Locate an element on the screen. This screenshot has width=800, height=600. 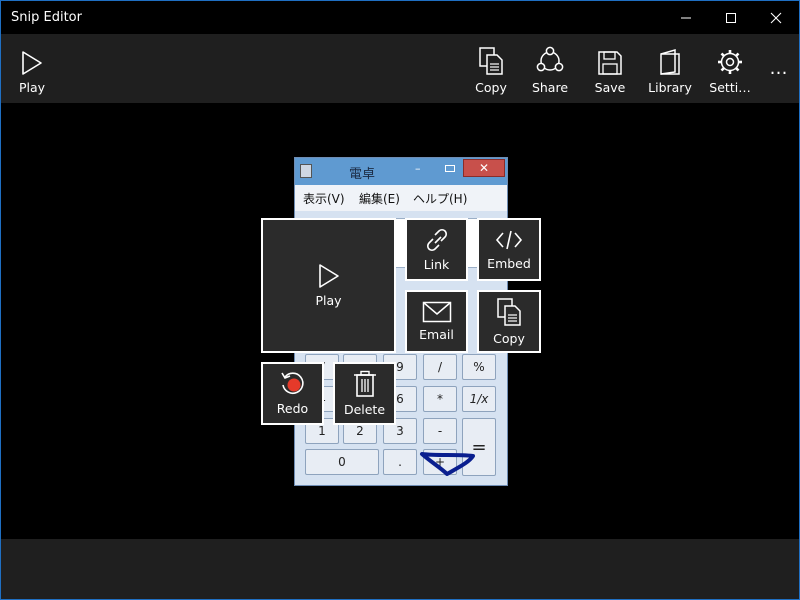
link-icon is located at coordinates (436, 240).